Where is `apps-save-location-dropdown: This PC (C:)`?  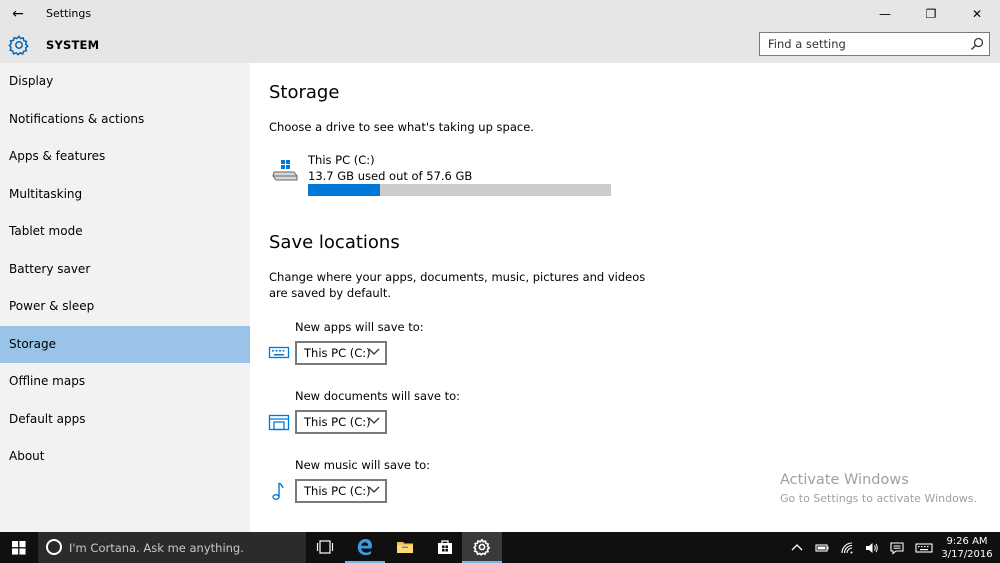
apps-save-location-dropdown: This PC (C:) is located at coordinates (341, 353).